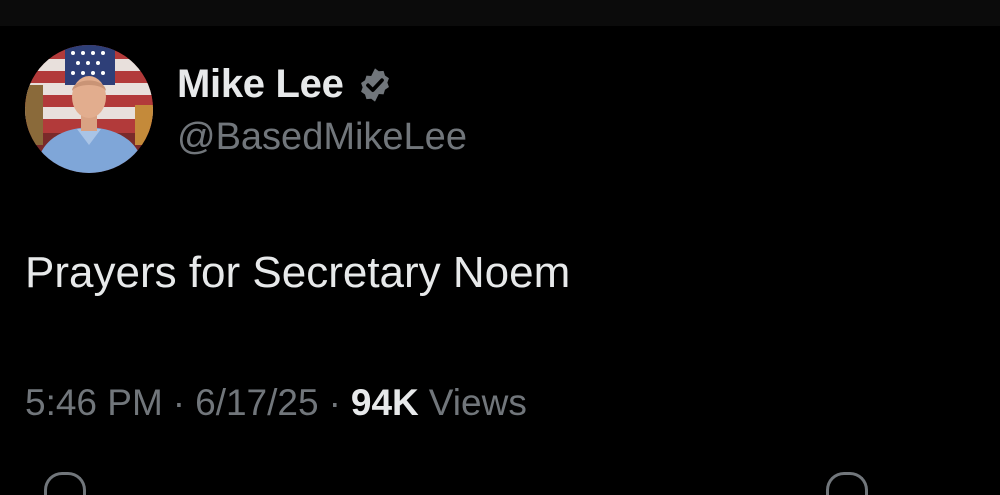 The image size is (1000, 495). Describe the element at coordinates (260, 84) in the screenshot. I see `author-display-name: Mike Lee` at that location.